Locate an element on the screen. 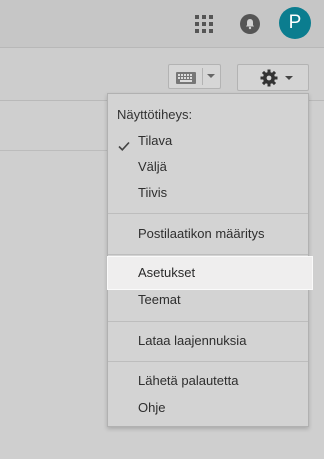 The height and width of the screenshot is (459, 324). input-tools-button is located at coordinates (194, 76).